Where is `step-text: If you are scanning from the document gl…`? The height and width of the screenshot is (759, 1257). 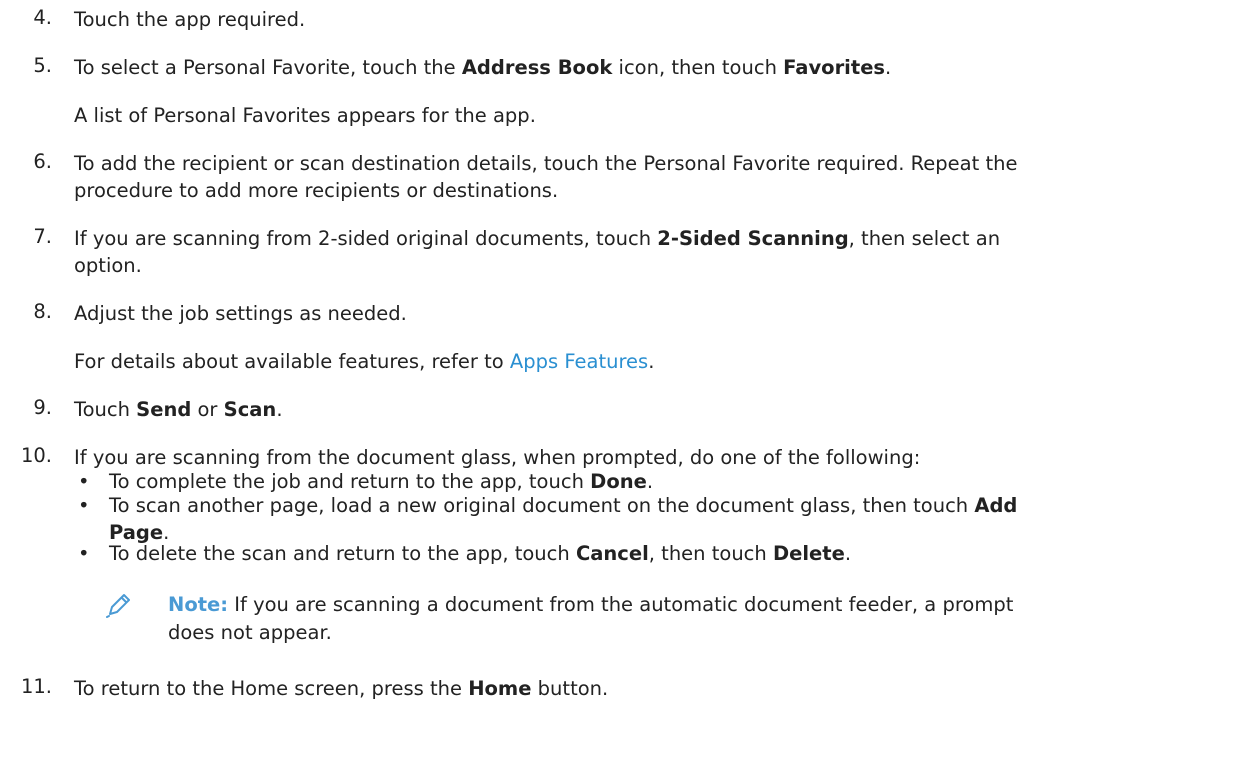
step-text: If you are scanning from the document gl… is located at coordinates (497, 457).